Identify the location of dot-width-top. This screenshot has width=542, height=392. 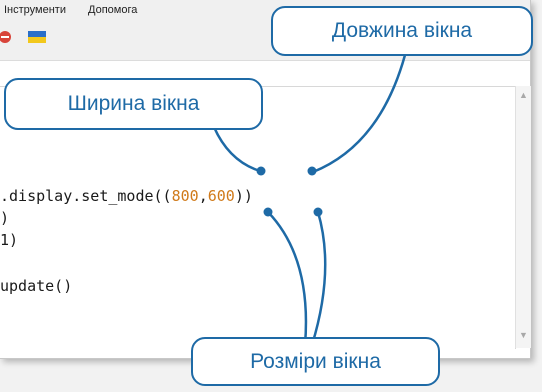
(261, 171).